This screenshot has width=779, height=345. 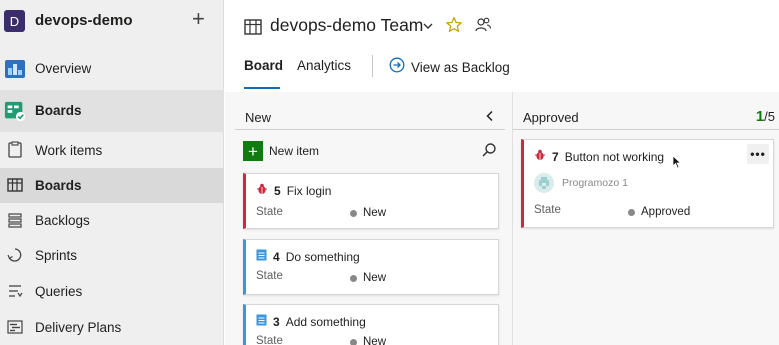 I want to click on work-item-card: 4 Do something State New, so click(x=371, y=267).